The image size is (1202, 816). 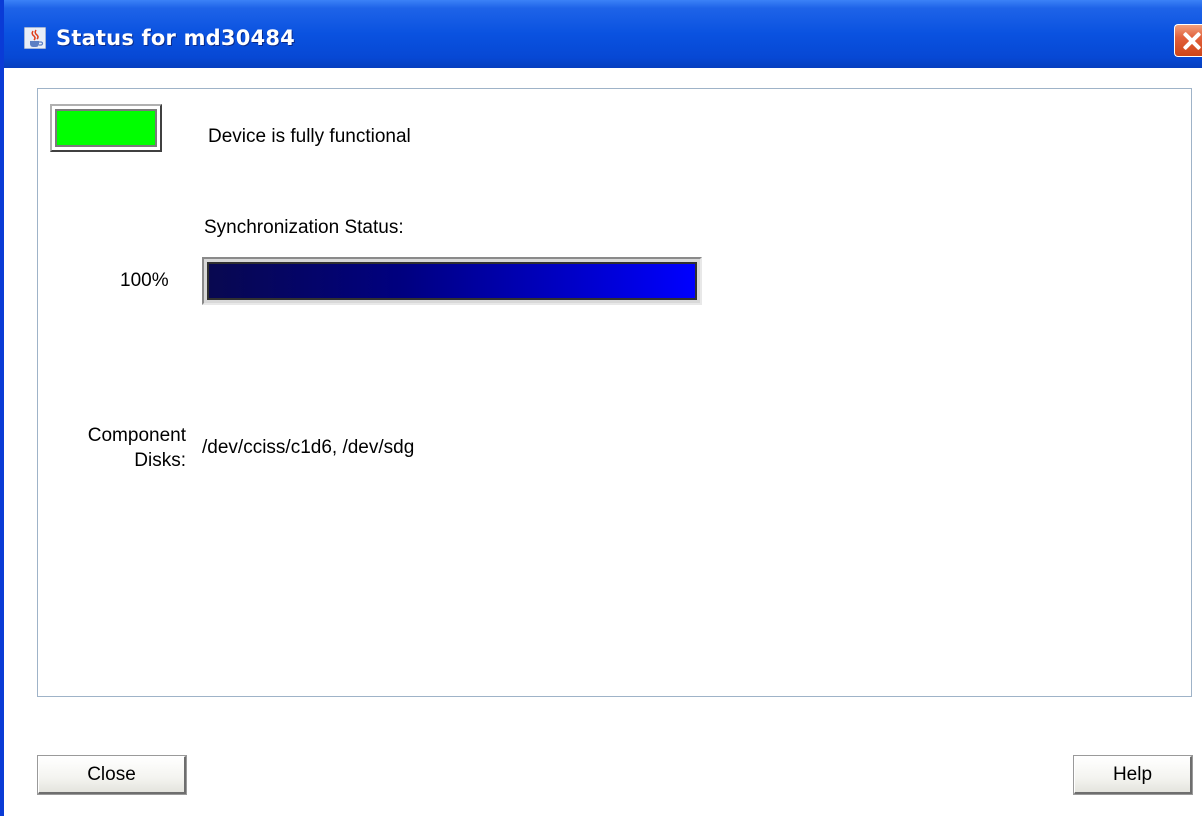 I want to click on sync-progress-bar, so click(x=452, y=281).